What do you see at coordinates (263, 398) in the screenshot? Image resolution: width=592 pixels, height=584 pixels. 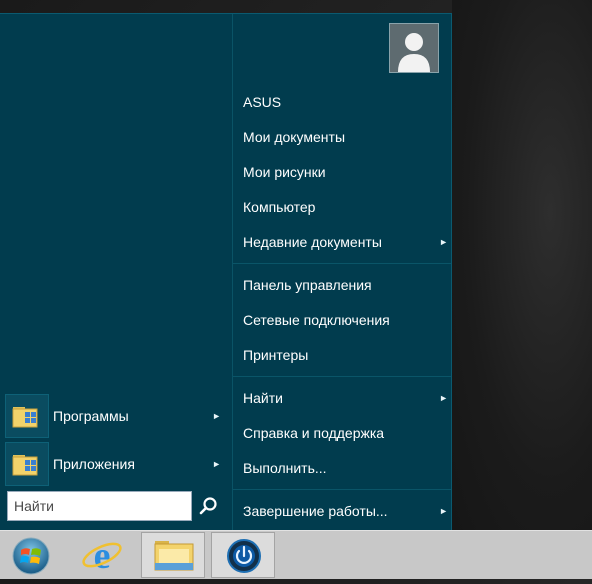 I see `search-label: Найти` at bounding box center [263, 398].